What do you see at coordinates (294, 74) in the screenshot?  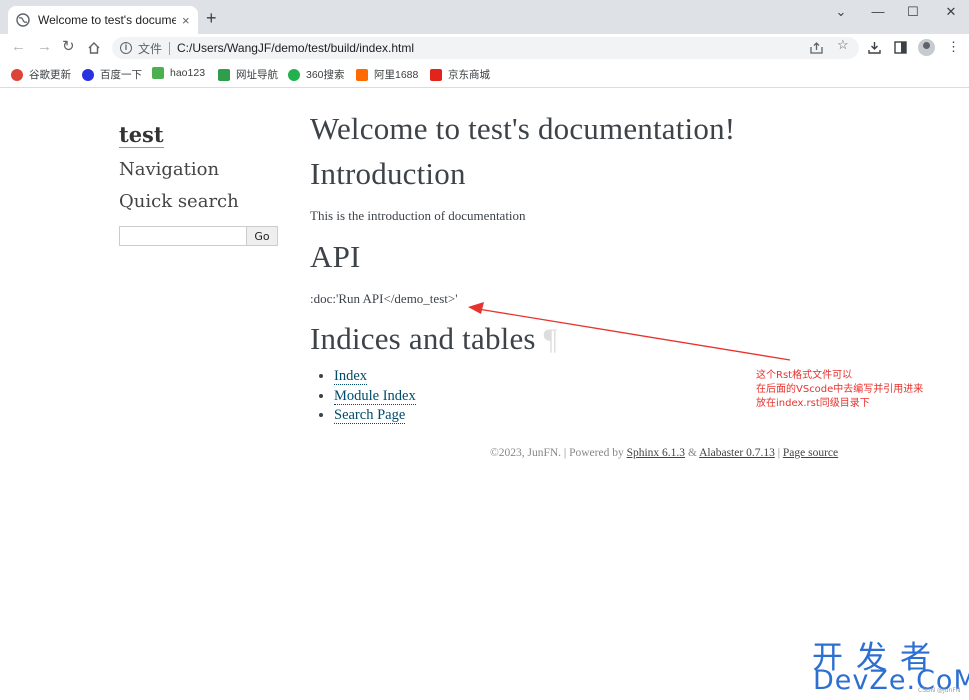 I see `search-360-icon` at bounding box center [294, 74].